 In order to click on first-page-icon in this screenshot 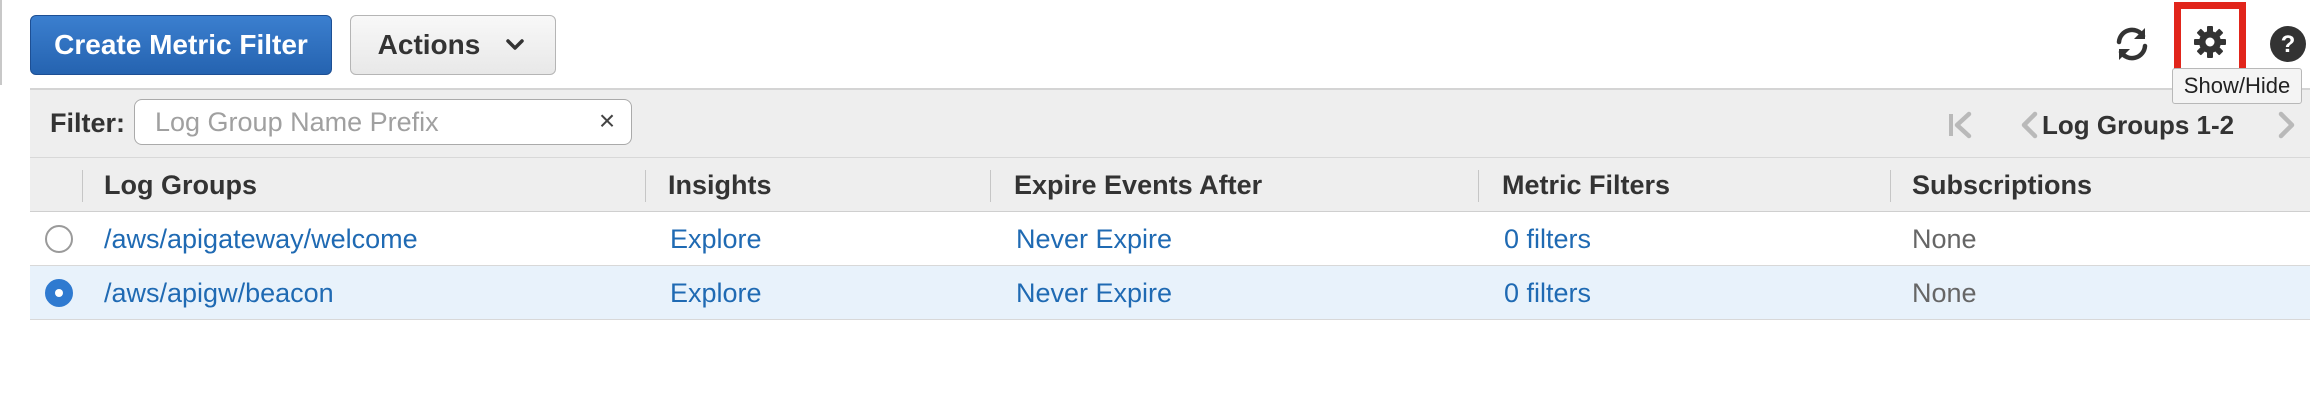, I will do `click(1960, 125)`.